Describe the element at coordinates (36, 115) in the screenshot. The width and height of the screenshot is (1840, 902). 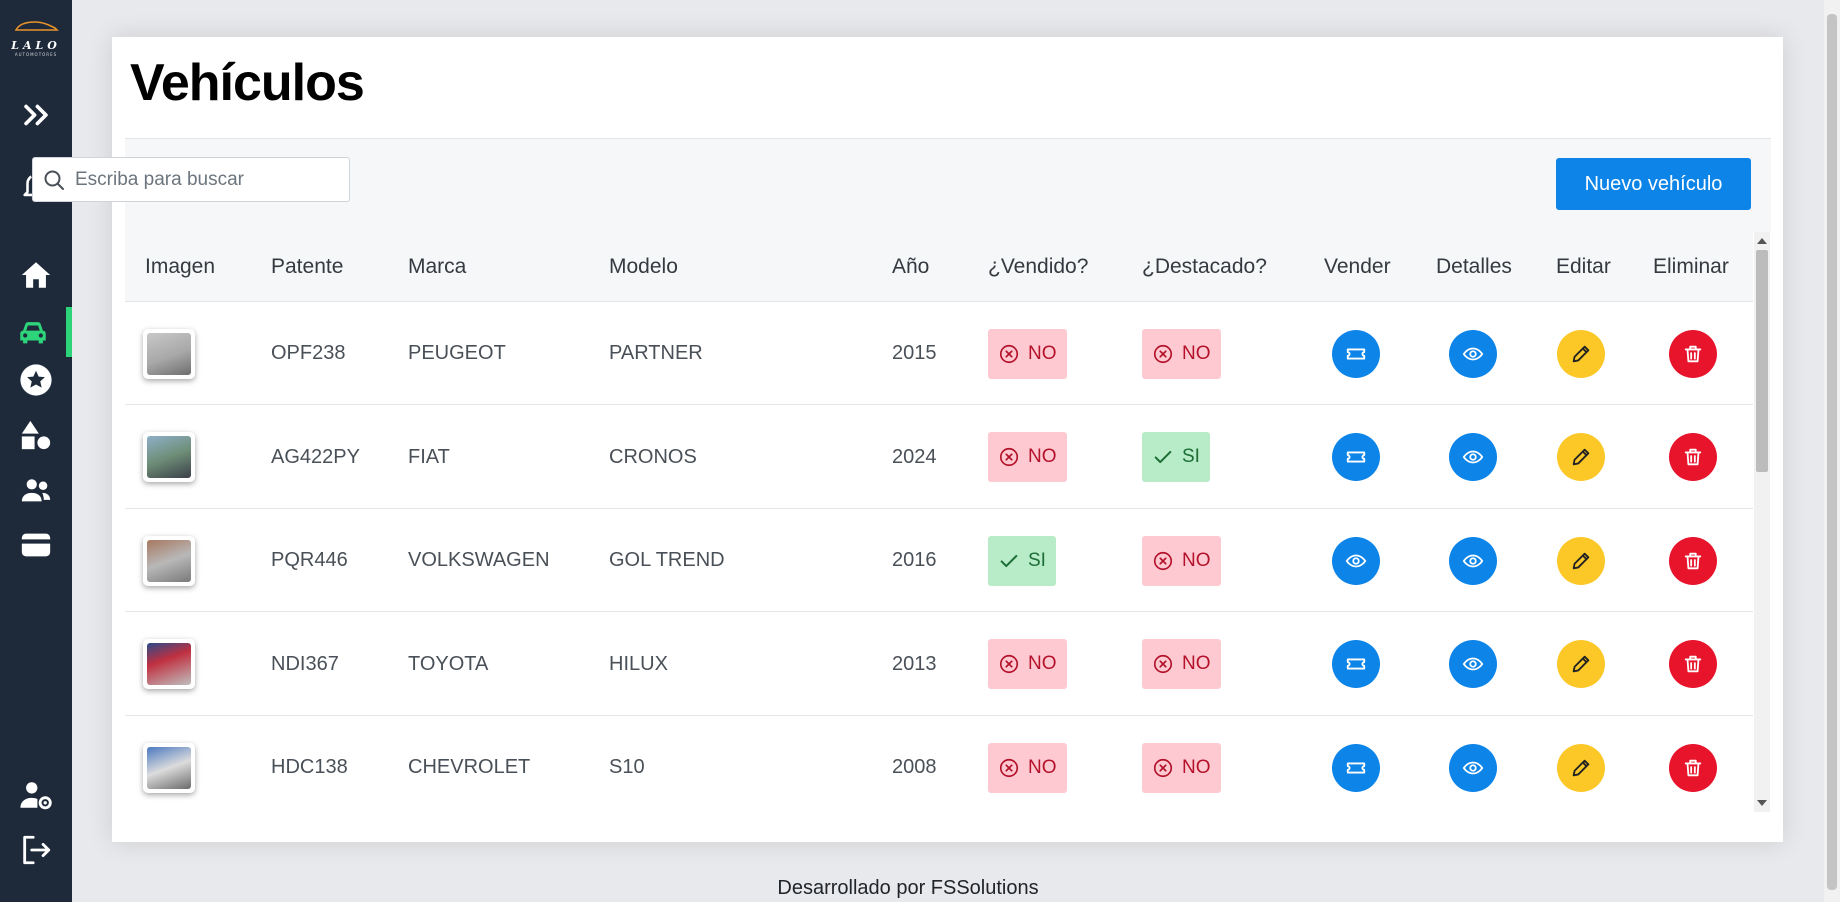
I see `sidebar-expand-button` at that location.